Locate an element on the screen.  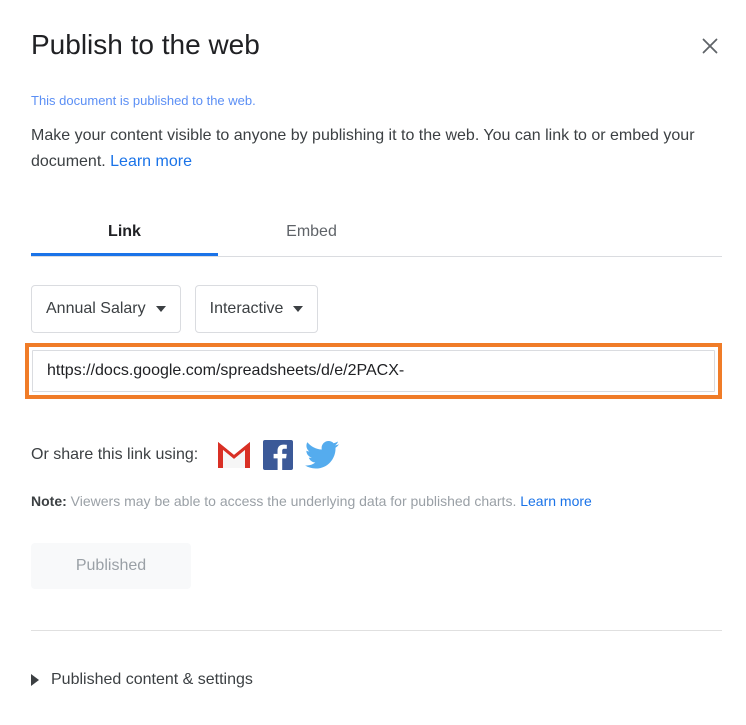
learn-more-link-description: Learn more is located at coordinates (151, 161).